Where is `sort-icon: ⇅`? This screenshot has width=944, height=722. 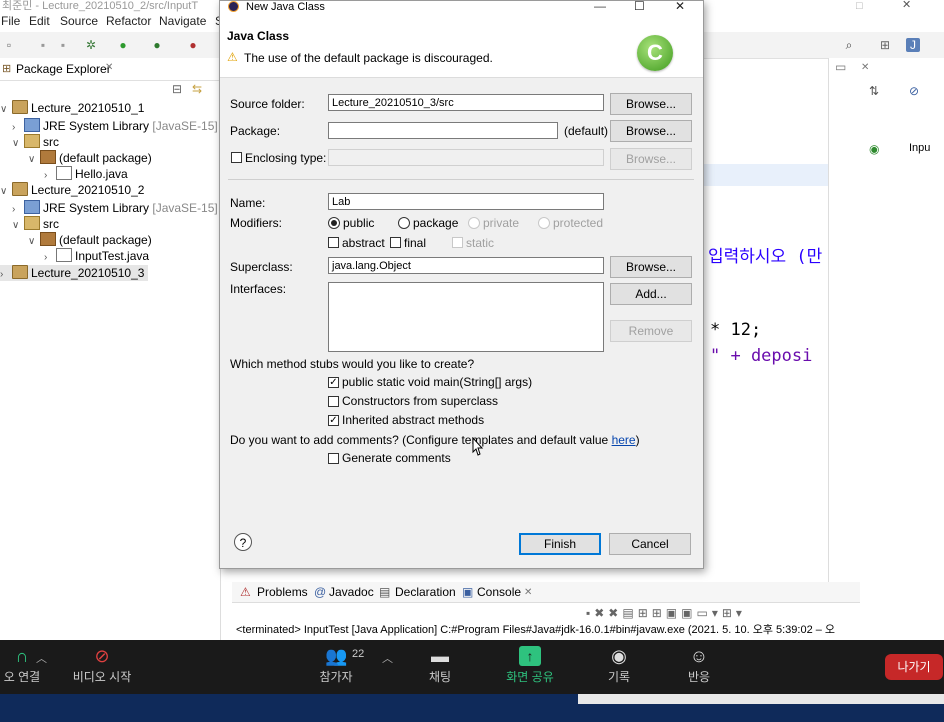 sort-icon: ⇅ is located at coordinates (874, 91).